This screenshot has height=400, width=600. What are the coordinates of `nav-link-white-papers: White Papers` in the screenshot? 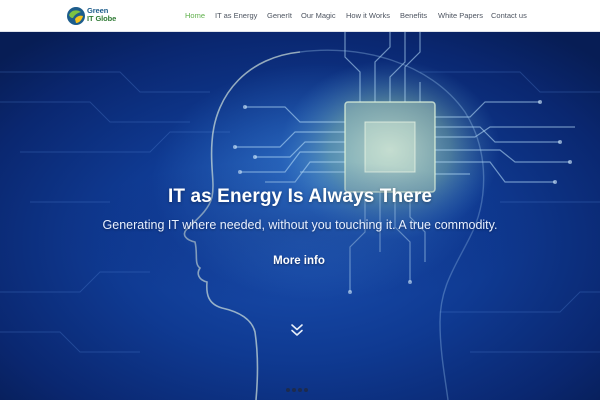 It's located at (460, 16).